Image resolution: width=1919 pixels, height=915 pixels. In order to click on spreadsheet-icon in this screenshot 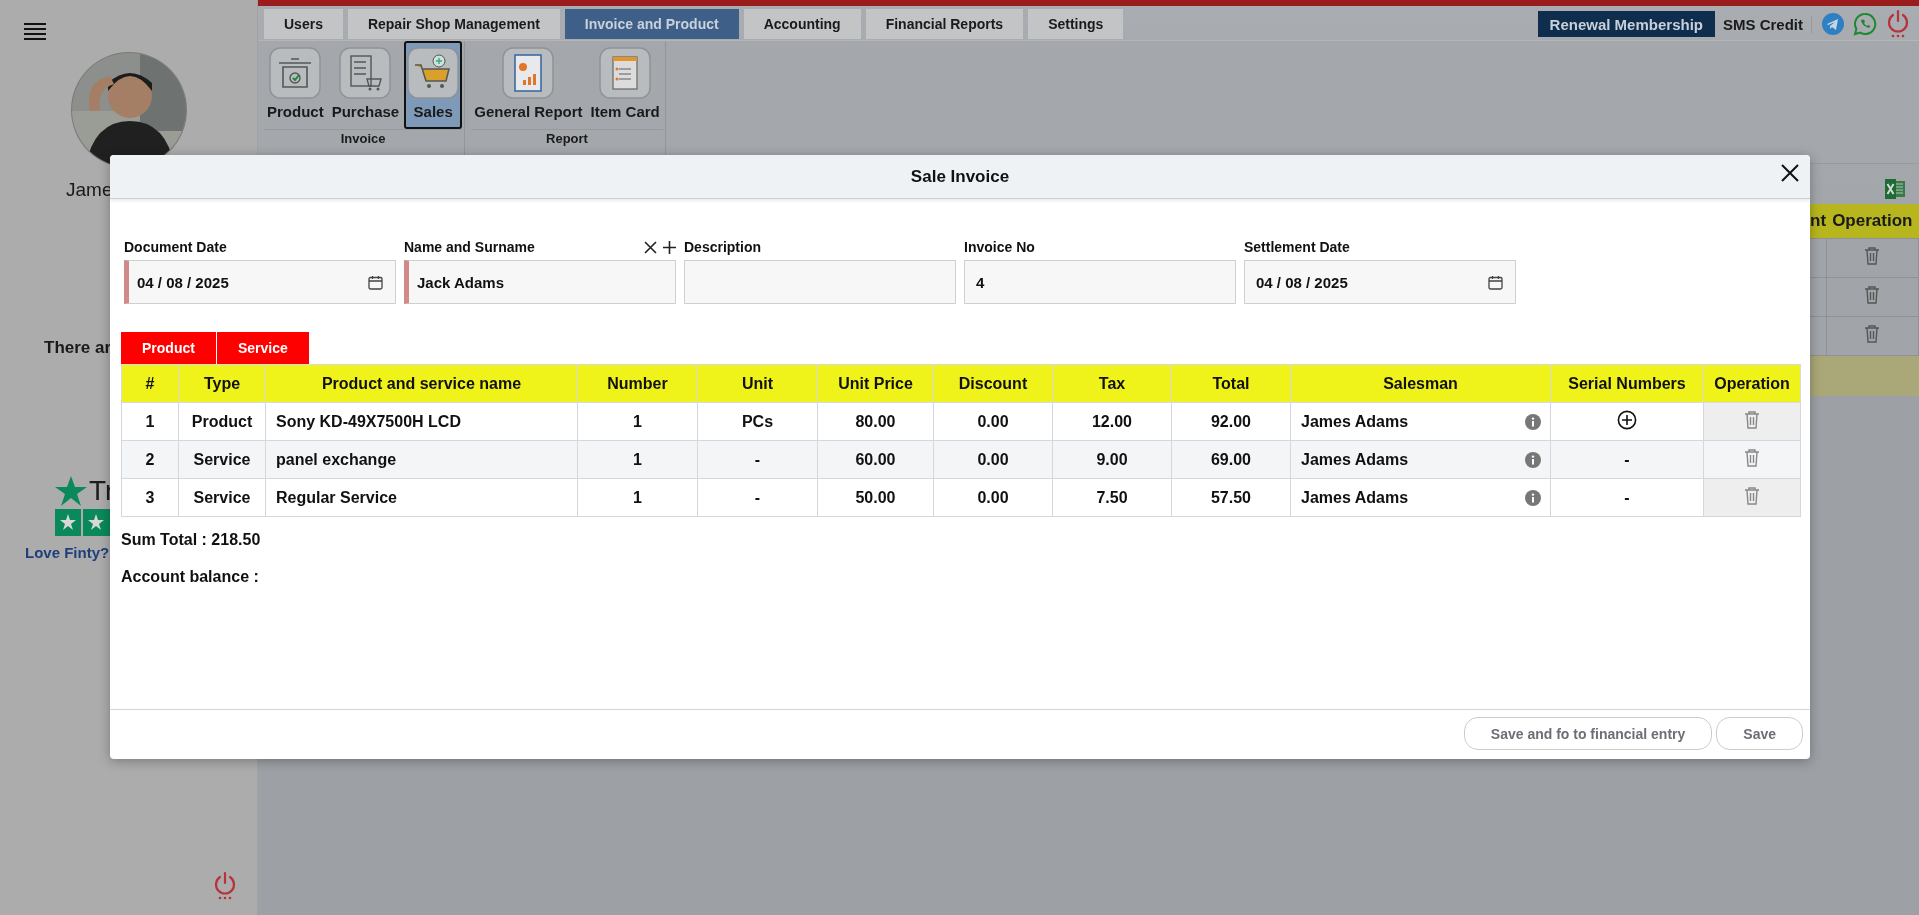, I will do `click(1895, 189)`.